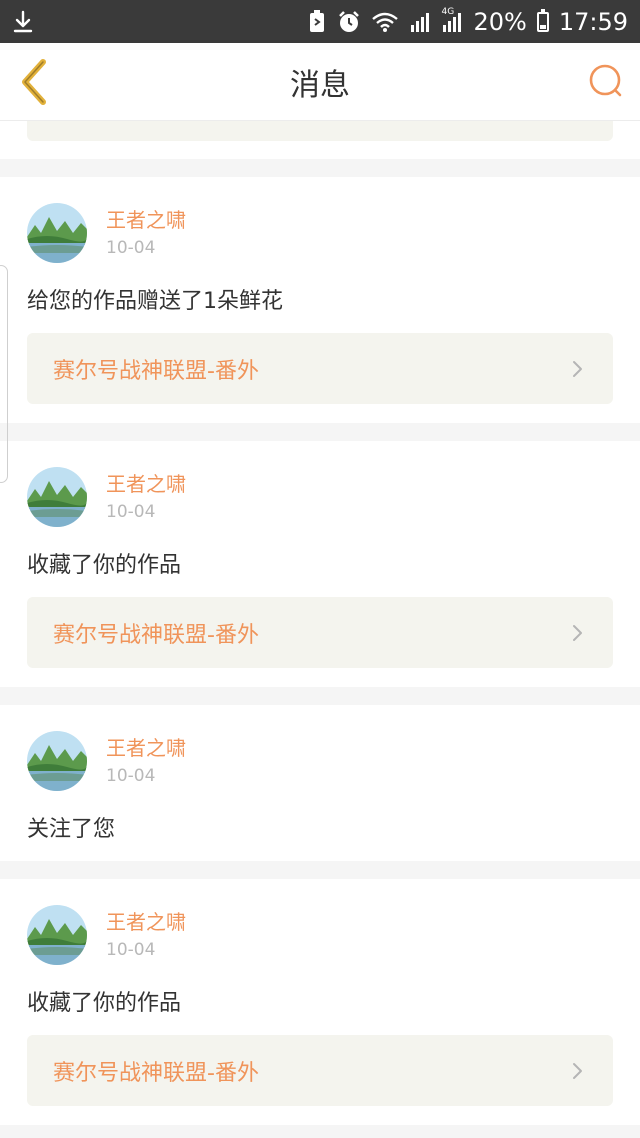 This screenshot has height=1138, width=640. What do you see at coordinates (500, 21) in the screenshot?
I see `battery-percent: 20%` at bounding box center [500, 21].